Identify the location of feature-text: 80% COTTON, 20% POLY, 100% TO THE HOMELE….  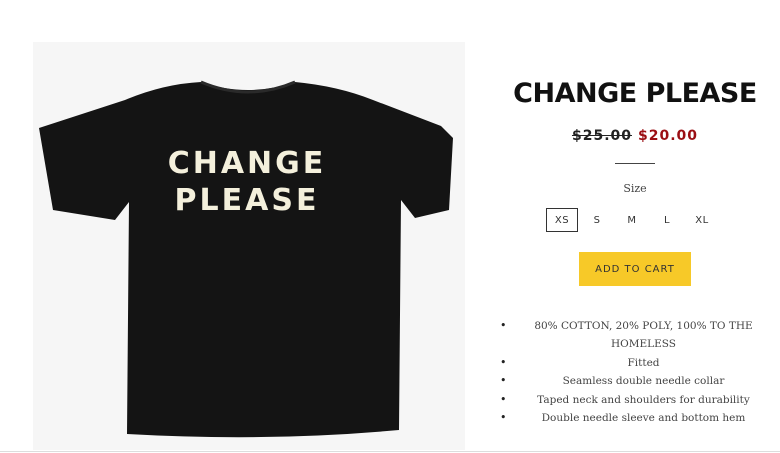
(643, 335).